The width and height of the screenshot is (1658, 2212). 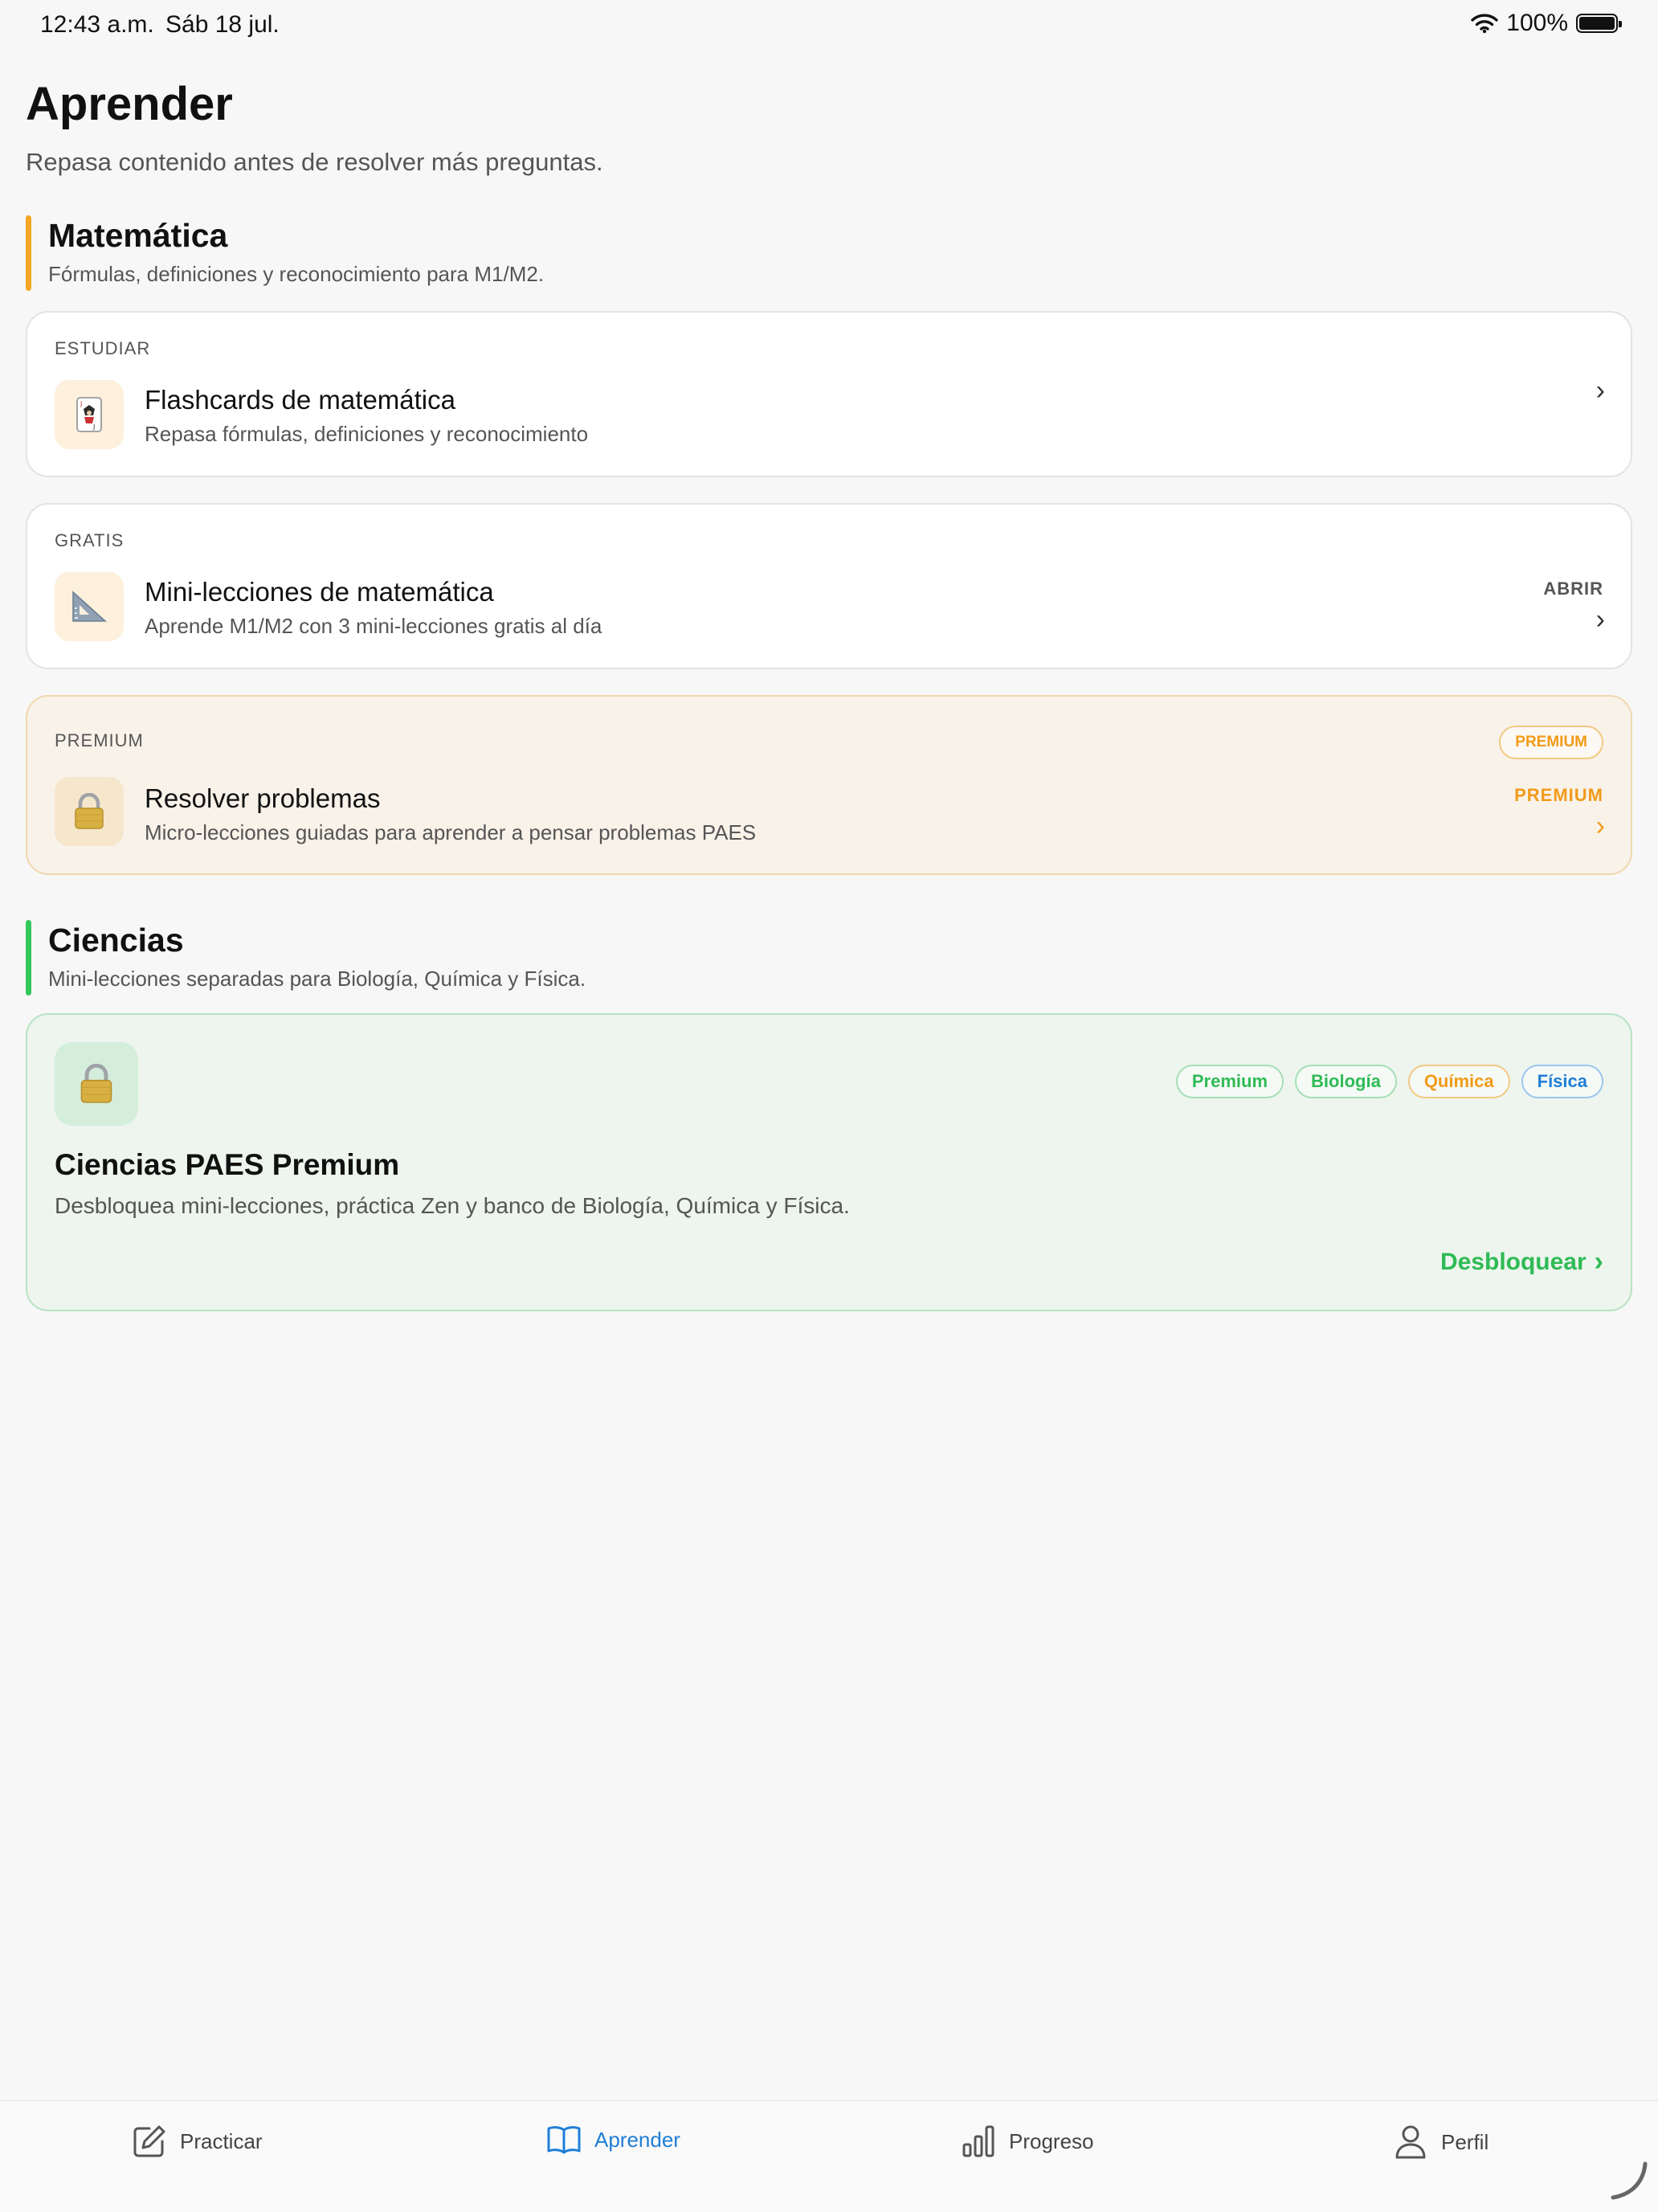 I want to click on tag-premium: Premium, so click(x=1229, y=1082).